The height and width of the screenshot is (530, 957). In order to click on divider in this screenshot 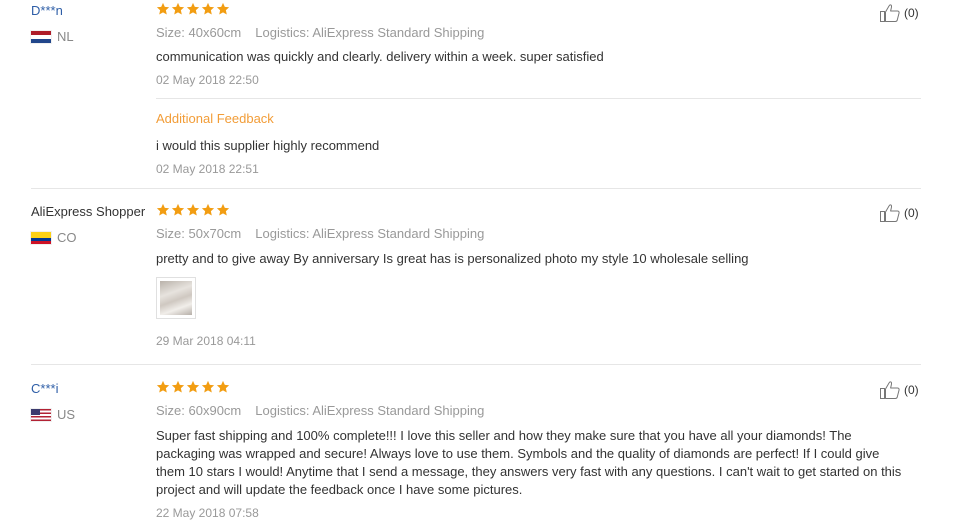, I will do `click(538, 98)`.